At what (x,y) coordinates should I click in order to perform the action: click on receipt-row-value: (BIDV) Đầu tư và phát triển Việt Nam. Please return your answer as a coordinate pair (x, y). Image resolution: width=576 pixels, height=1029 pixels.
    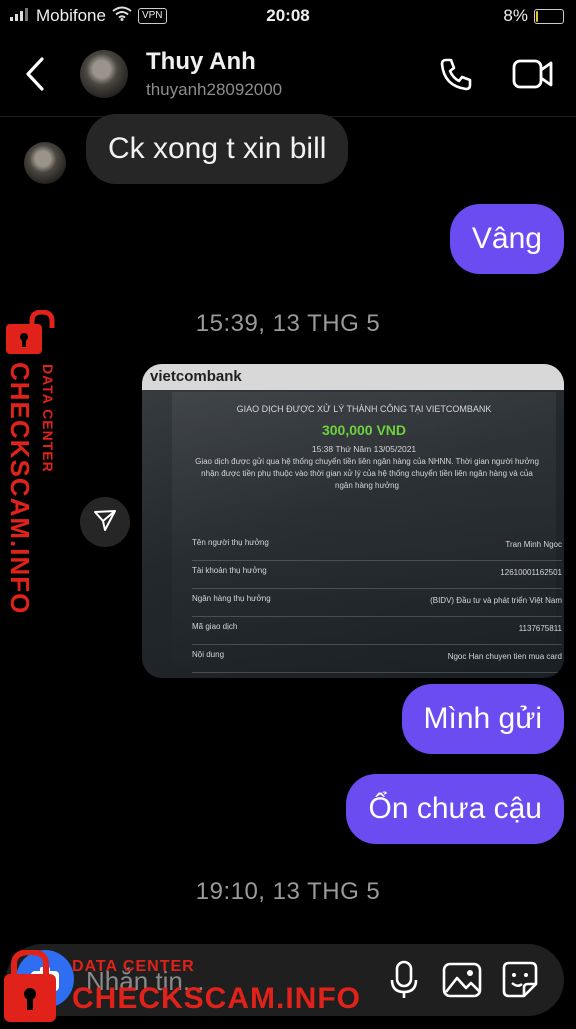
    Looking at the image, I should click on (496, 600).